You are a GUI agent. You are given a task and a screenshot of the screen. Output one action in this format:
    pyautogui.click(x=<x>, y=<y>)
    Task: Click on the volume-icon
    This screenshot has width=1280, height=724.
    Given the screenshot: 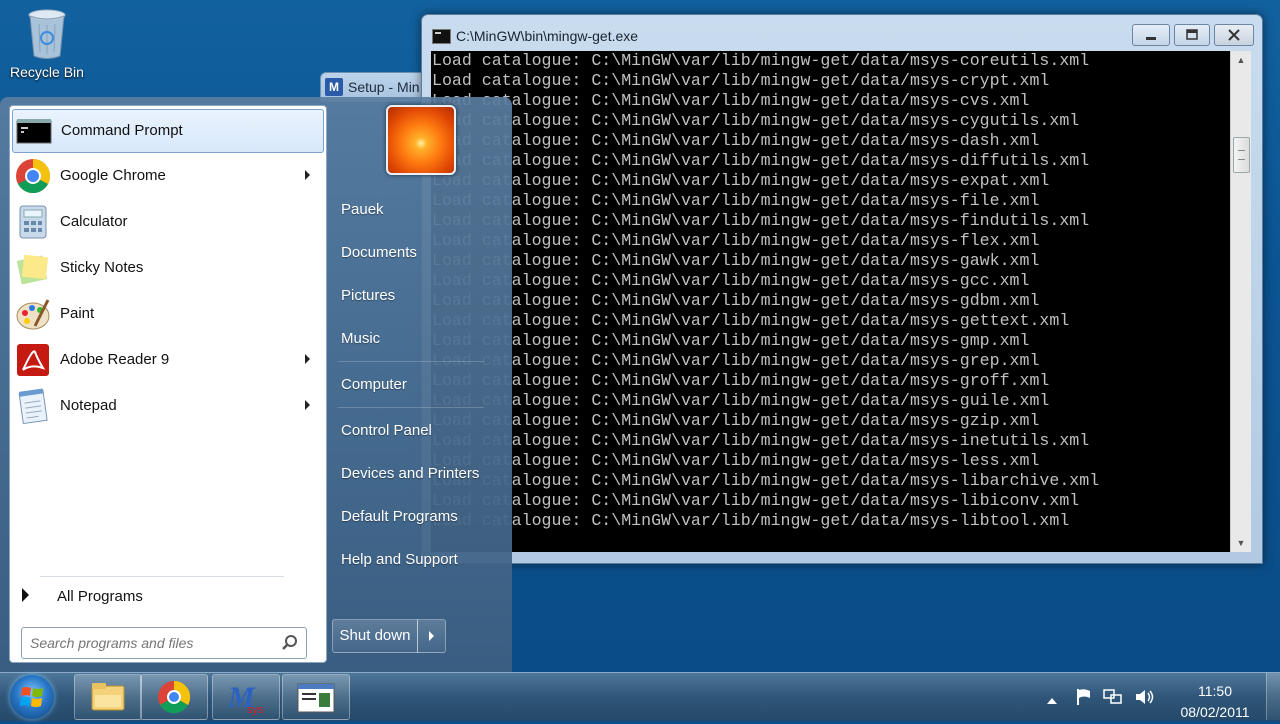 What is the action you would take?
    pyautogui.click(x=1145, y=699)
    